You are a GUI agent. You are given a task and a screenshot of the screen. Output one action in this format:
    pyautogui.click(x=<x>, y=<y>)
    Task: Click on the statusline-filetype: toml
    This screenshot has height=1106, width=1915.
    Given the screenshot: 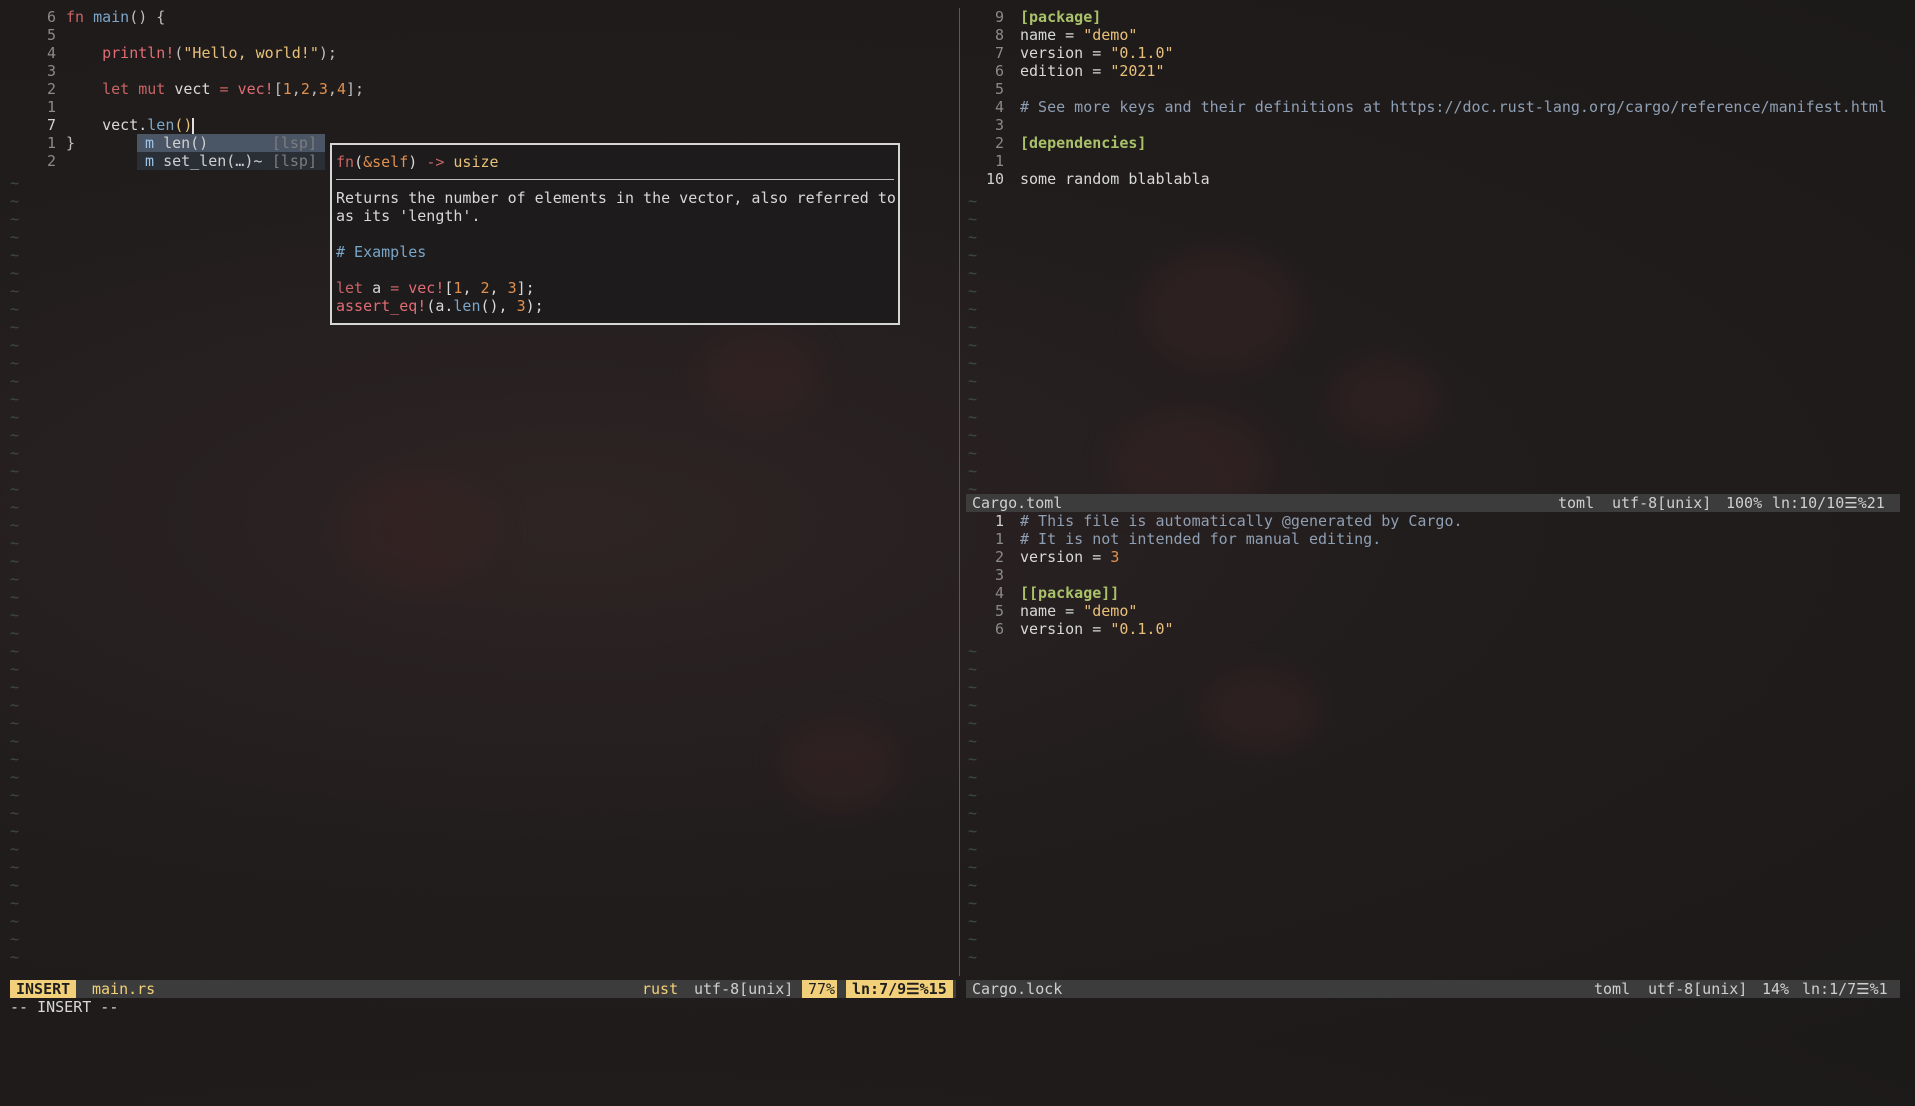 What is the action you would take?
    pyautogui.click(x=1576, y=503)
    